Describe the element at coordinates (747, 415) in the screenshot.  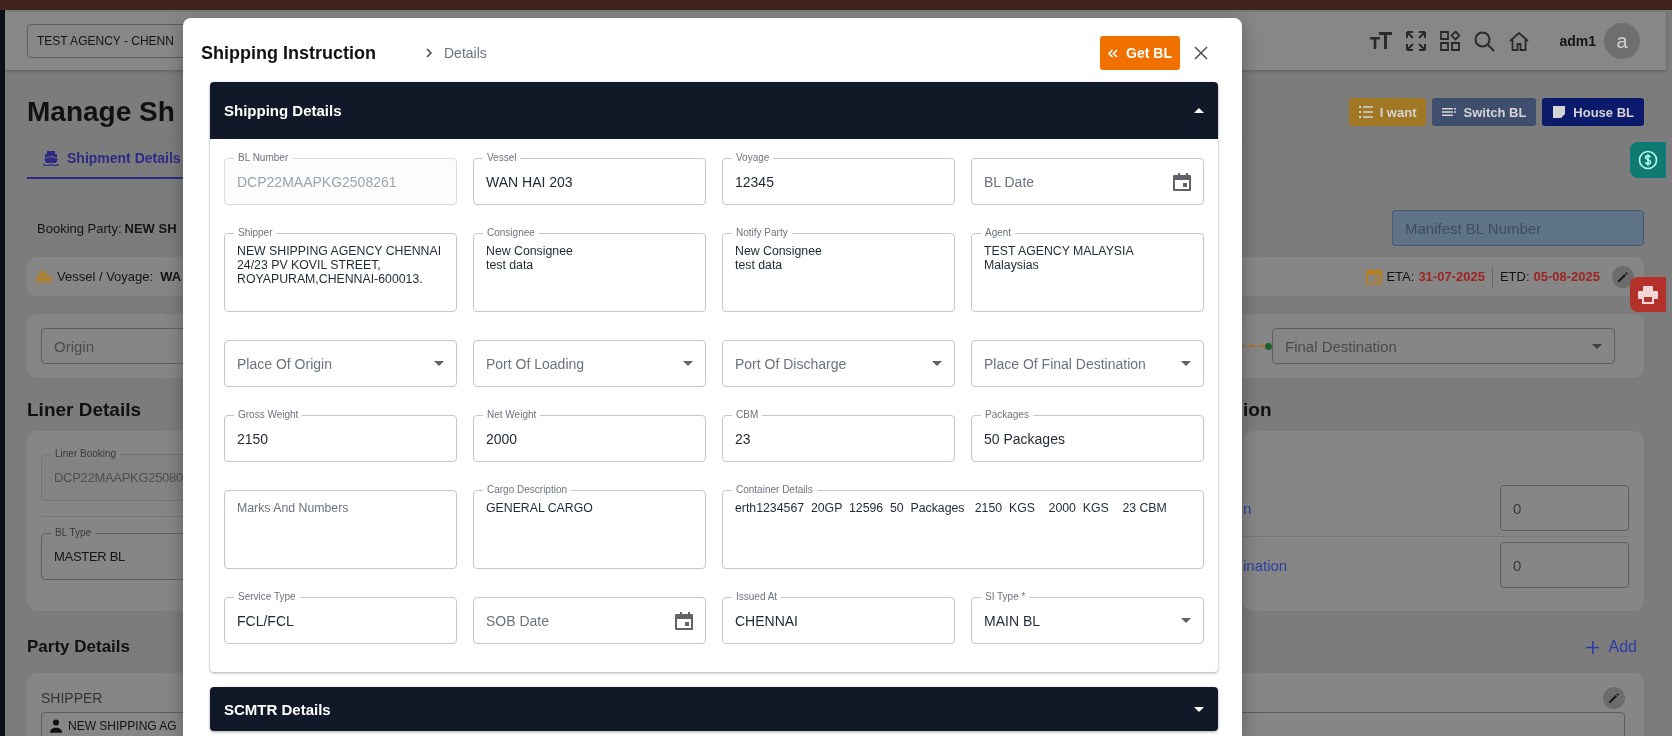
I see `field-label: CBM` at that location.